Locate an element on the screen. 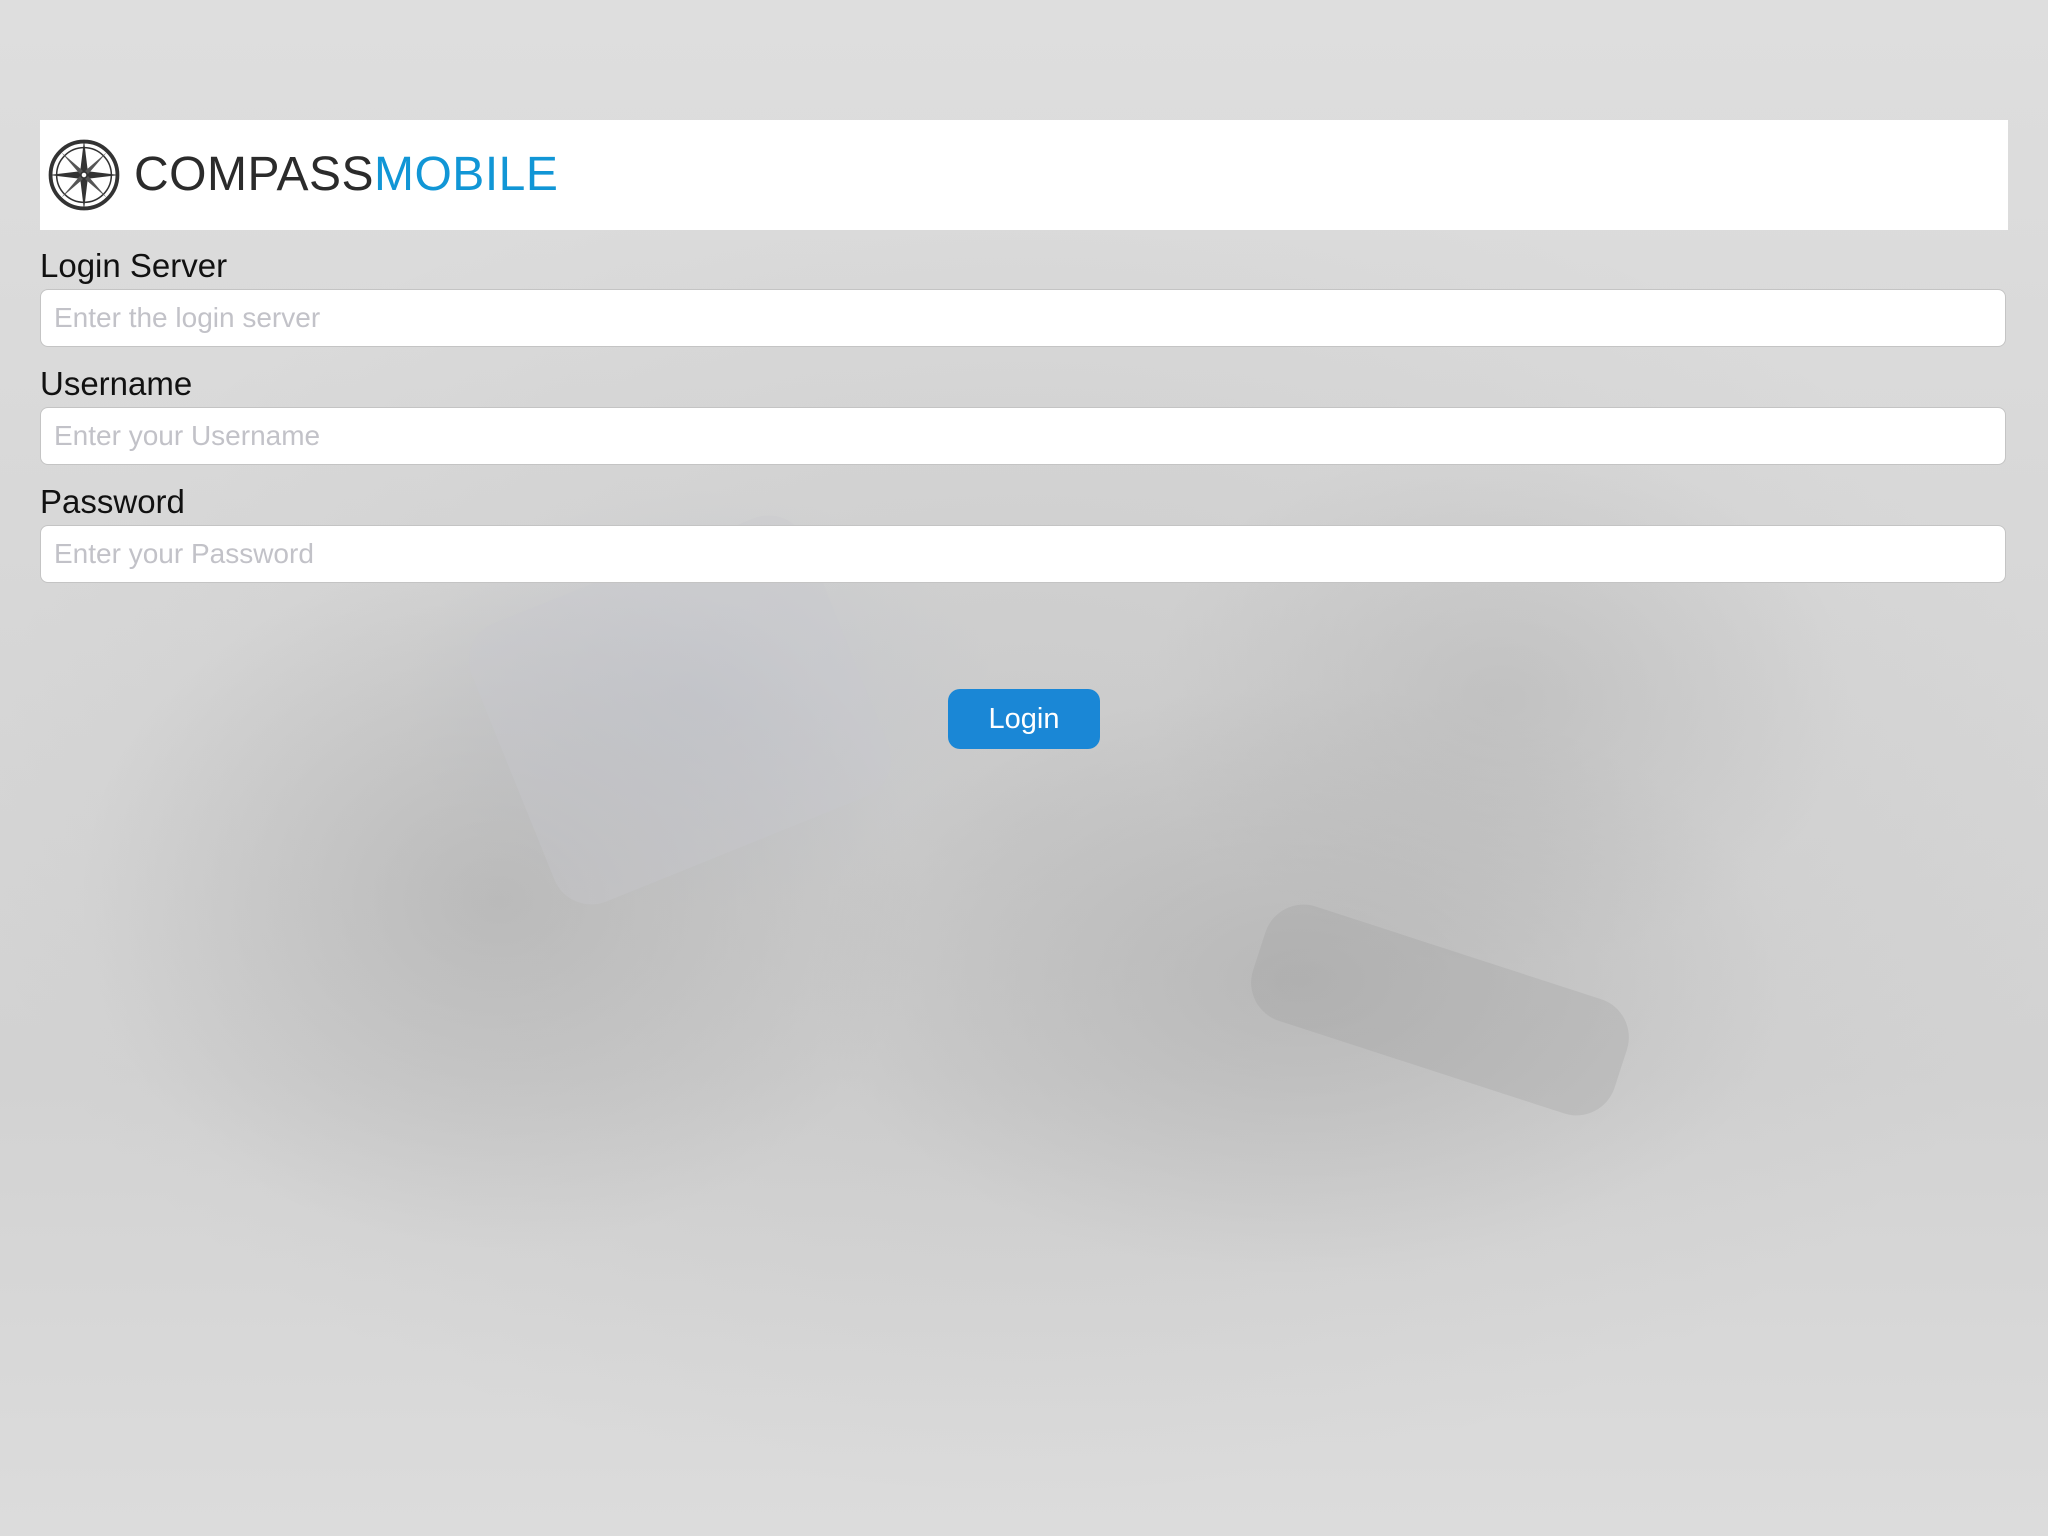 The width and height of the screenshot is (2048, 1536). login-button: Login is located at coordinates (1024, 719).